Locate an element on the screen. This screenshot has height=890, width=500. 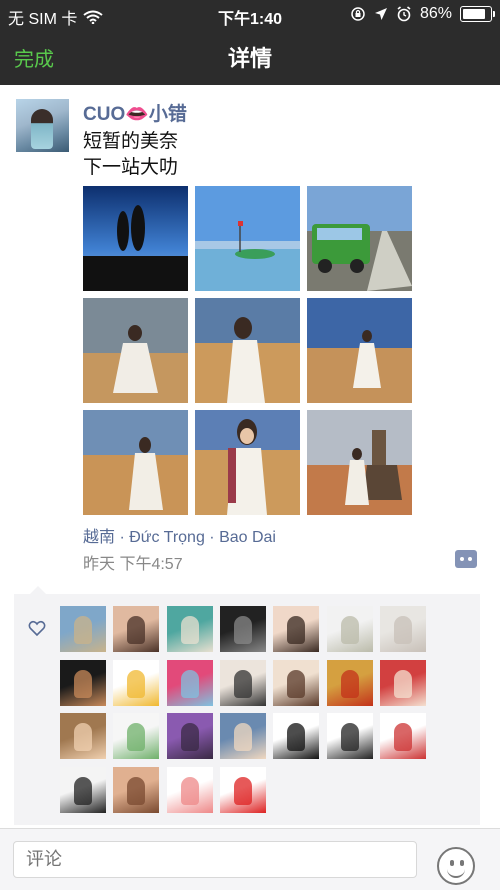
page-title: 详情 is located at coordinates (249, 58).